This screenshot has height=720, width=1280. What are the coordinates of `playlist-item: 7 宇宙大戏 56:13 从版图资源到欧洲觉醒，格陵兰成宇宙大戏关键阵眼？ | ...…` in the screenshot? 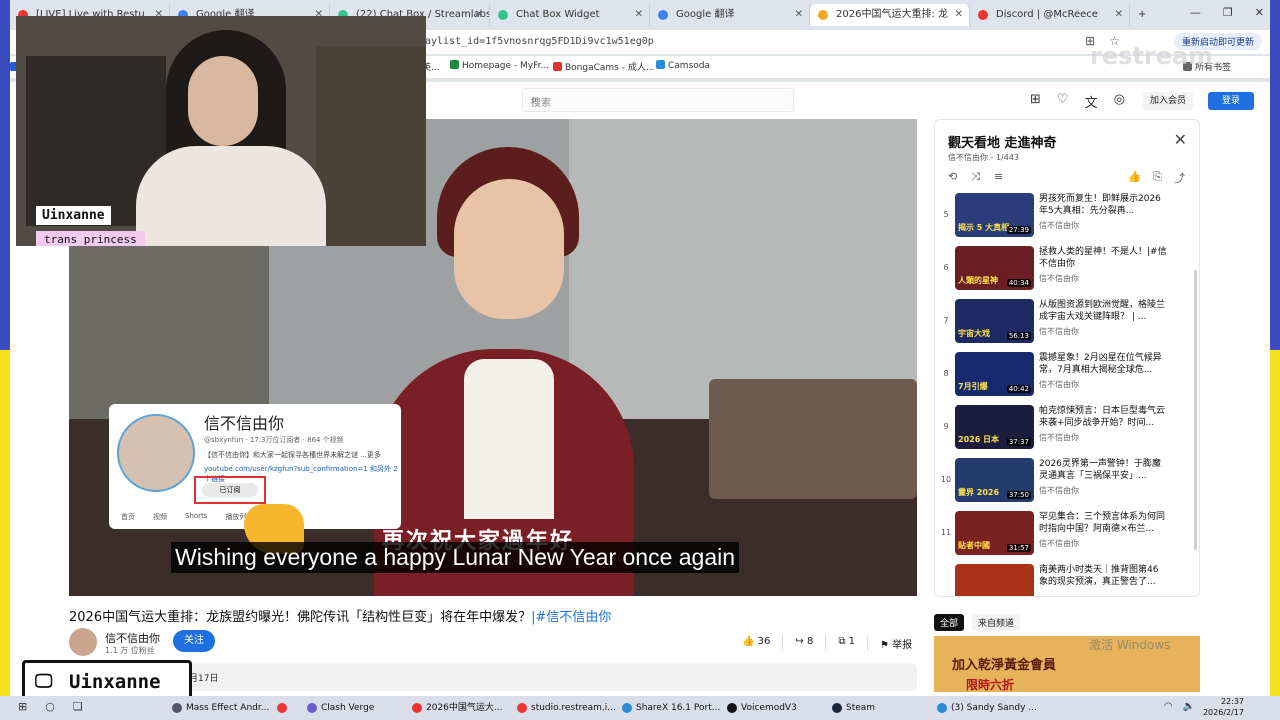 It's located at (1065, 322).